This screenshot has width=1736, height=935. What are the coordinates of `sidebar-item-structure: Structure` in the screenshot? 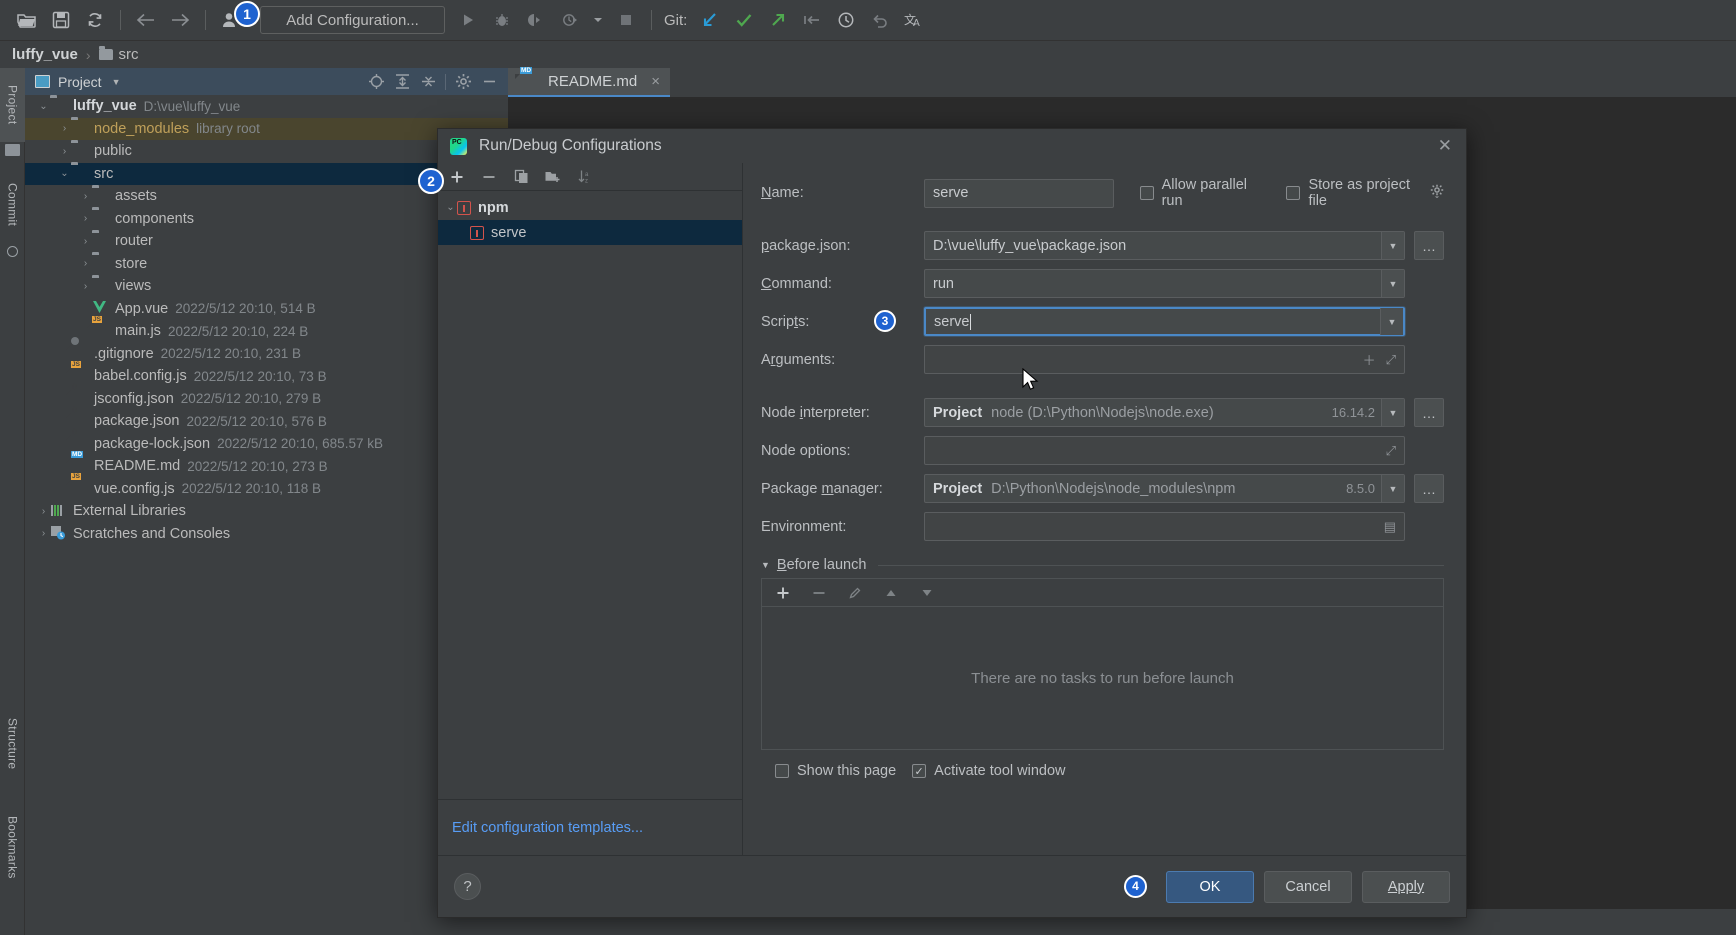 It's located at (12, 744).